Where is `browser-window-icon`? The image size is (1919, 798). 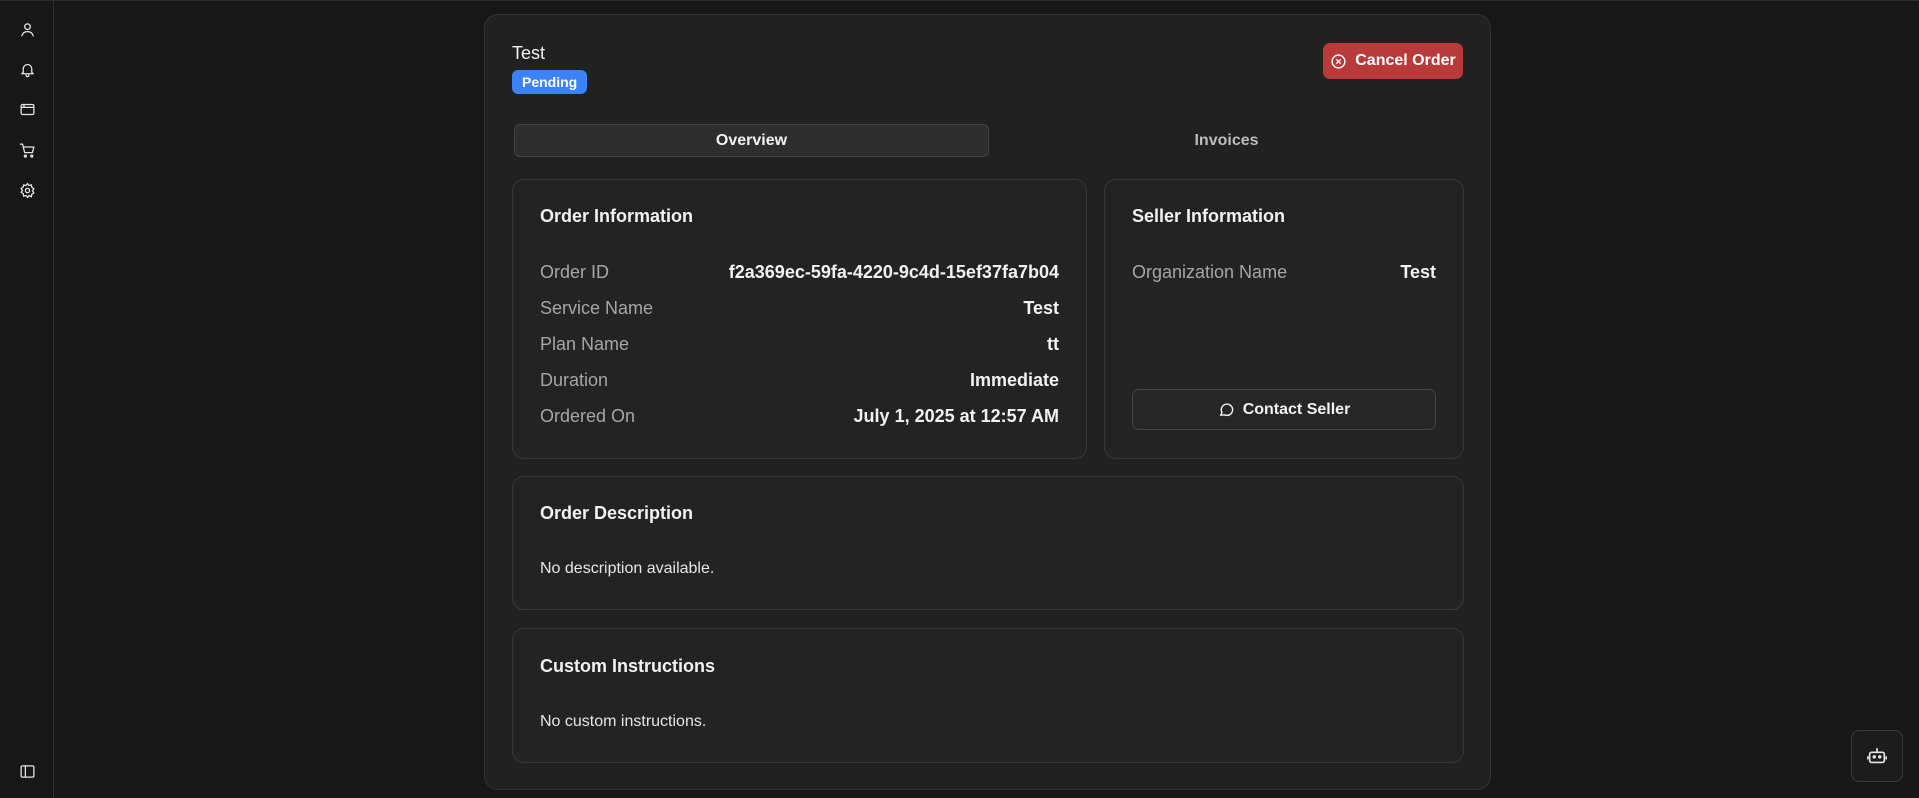
browser-window-icon is located at coordinates (27, 109).